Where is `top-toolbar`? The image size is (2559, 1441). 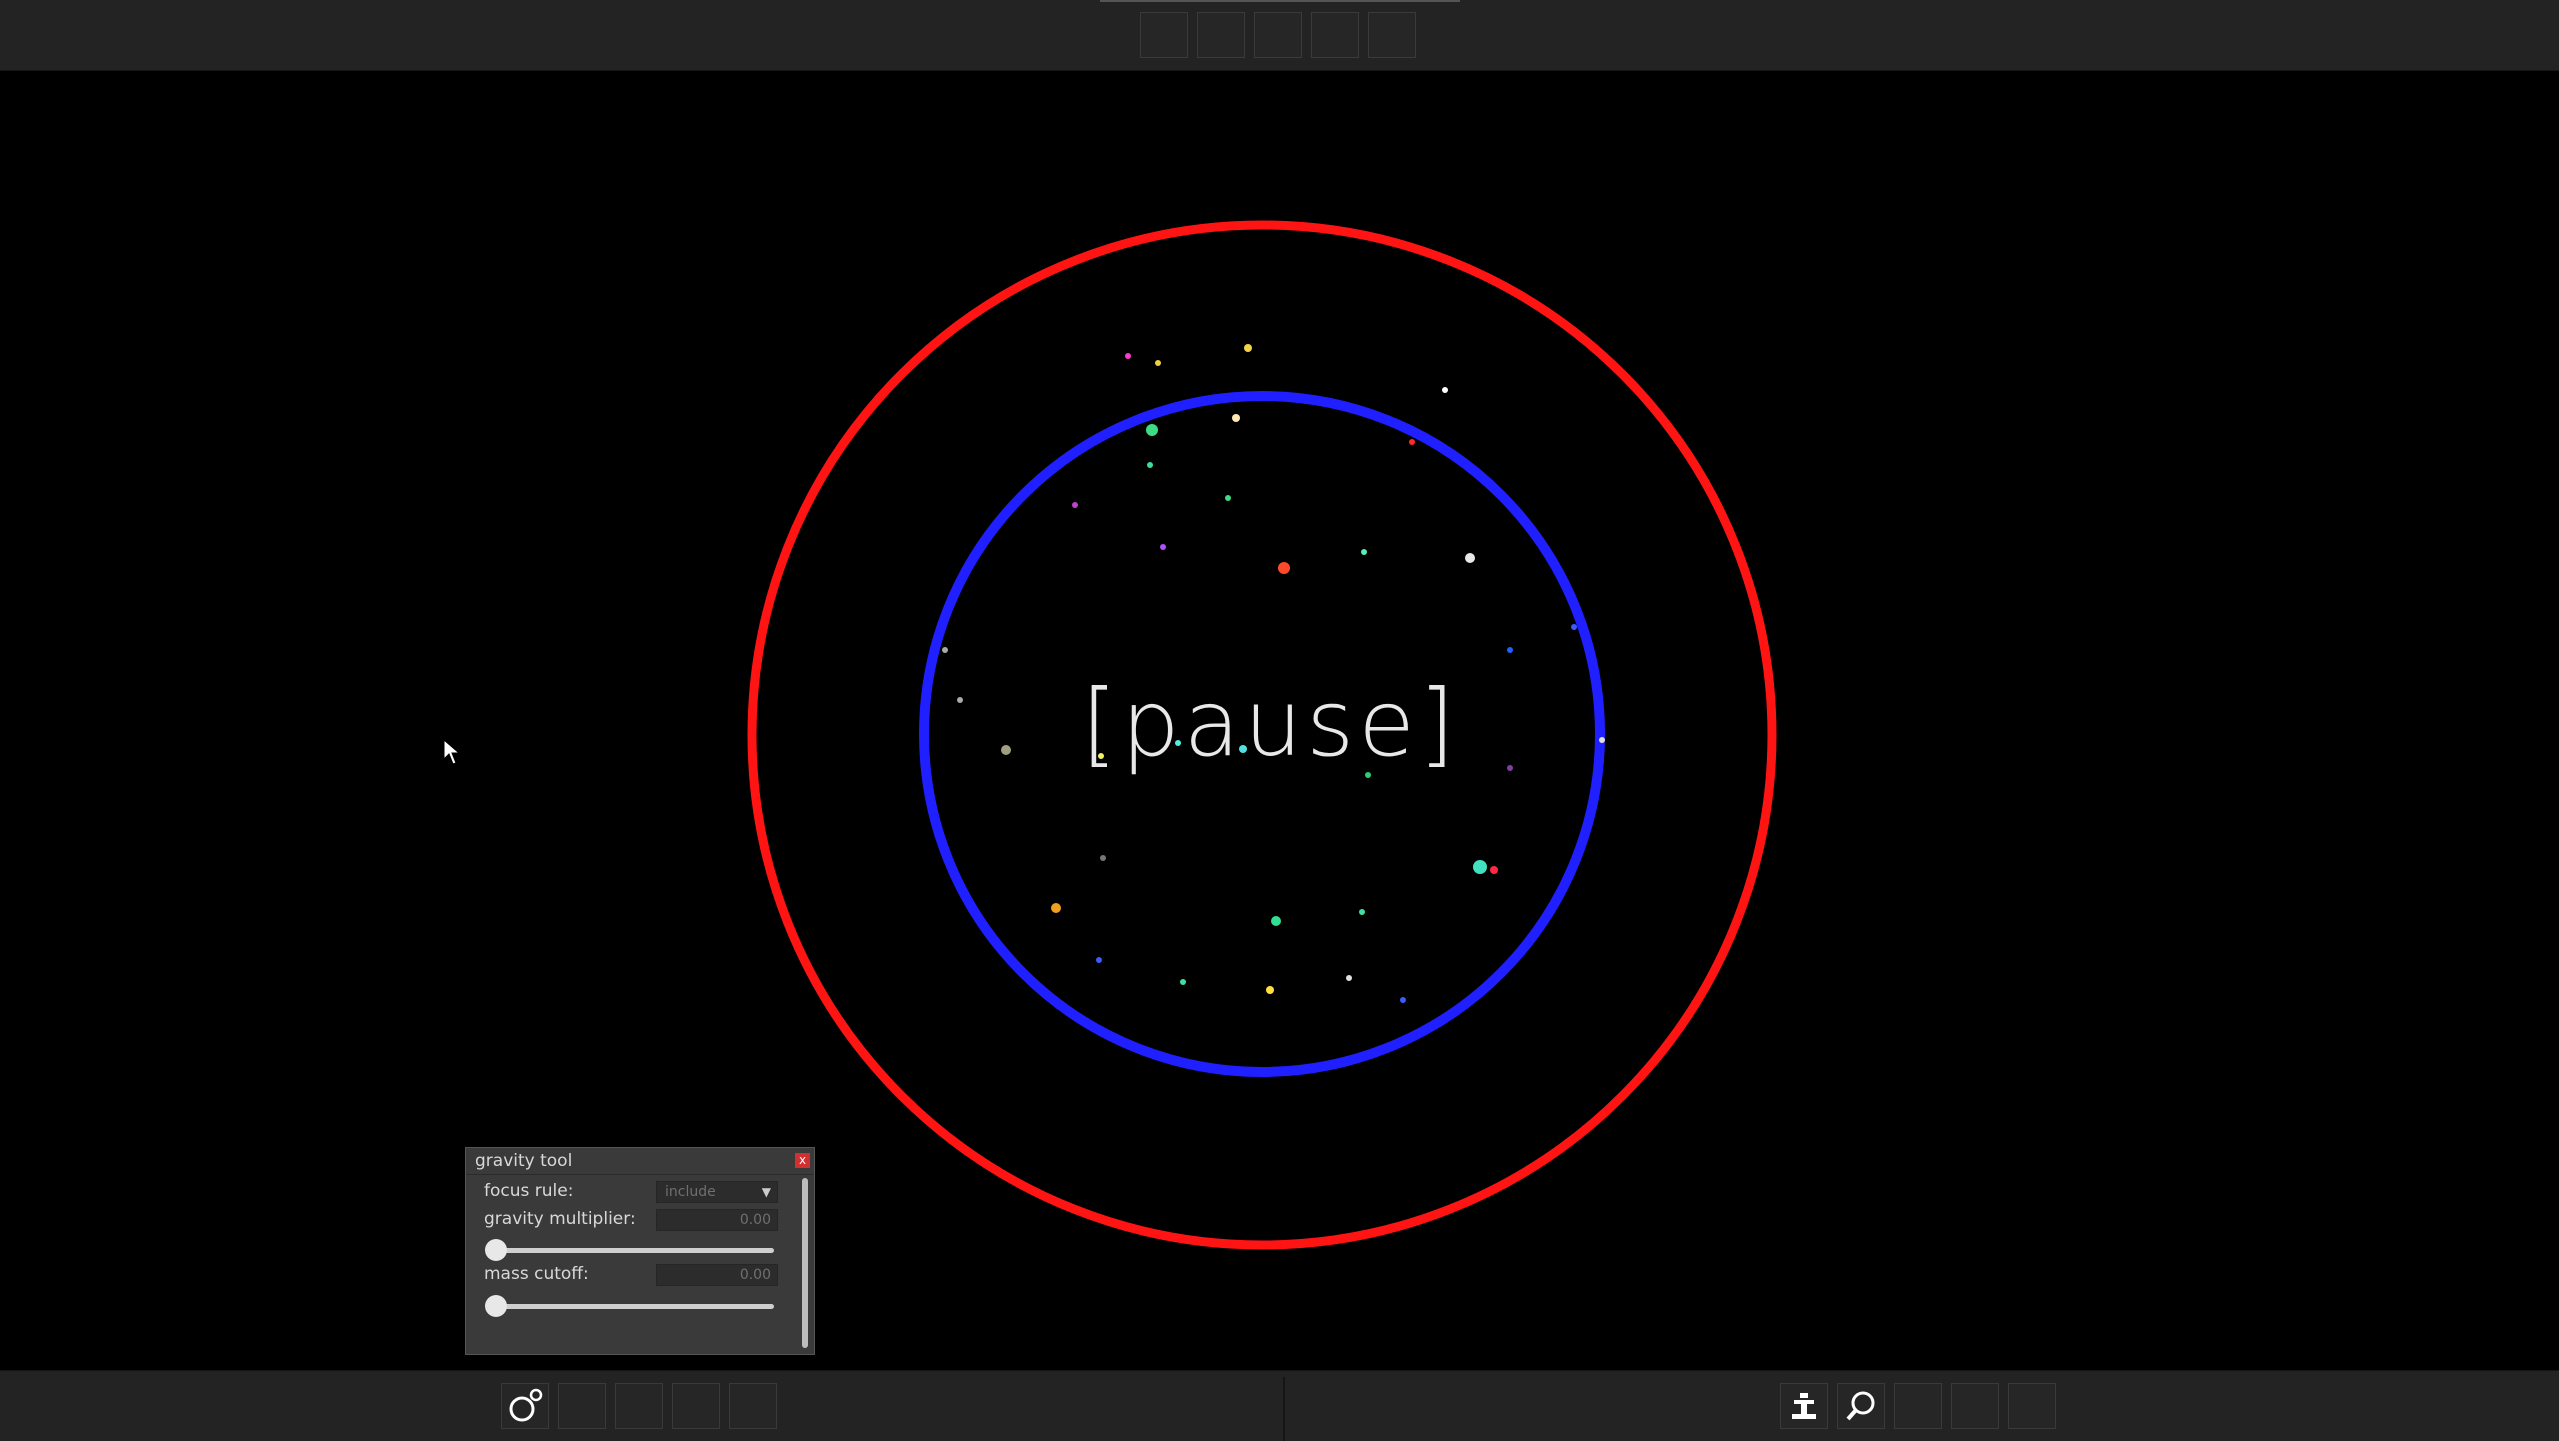
top-toolbar is located at coordinates (1279, 35).